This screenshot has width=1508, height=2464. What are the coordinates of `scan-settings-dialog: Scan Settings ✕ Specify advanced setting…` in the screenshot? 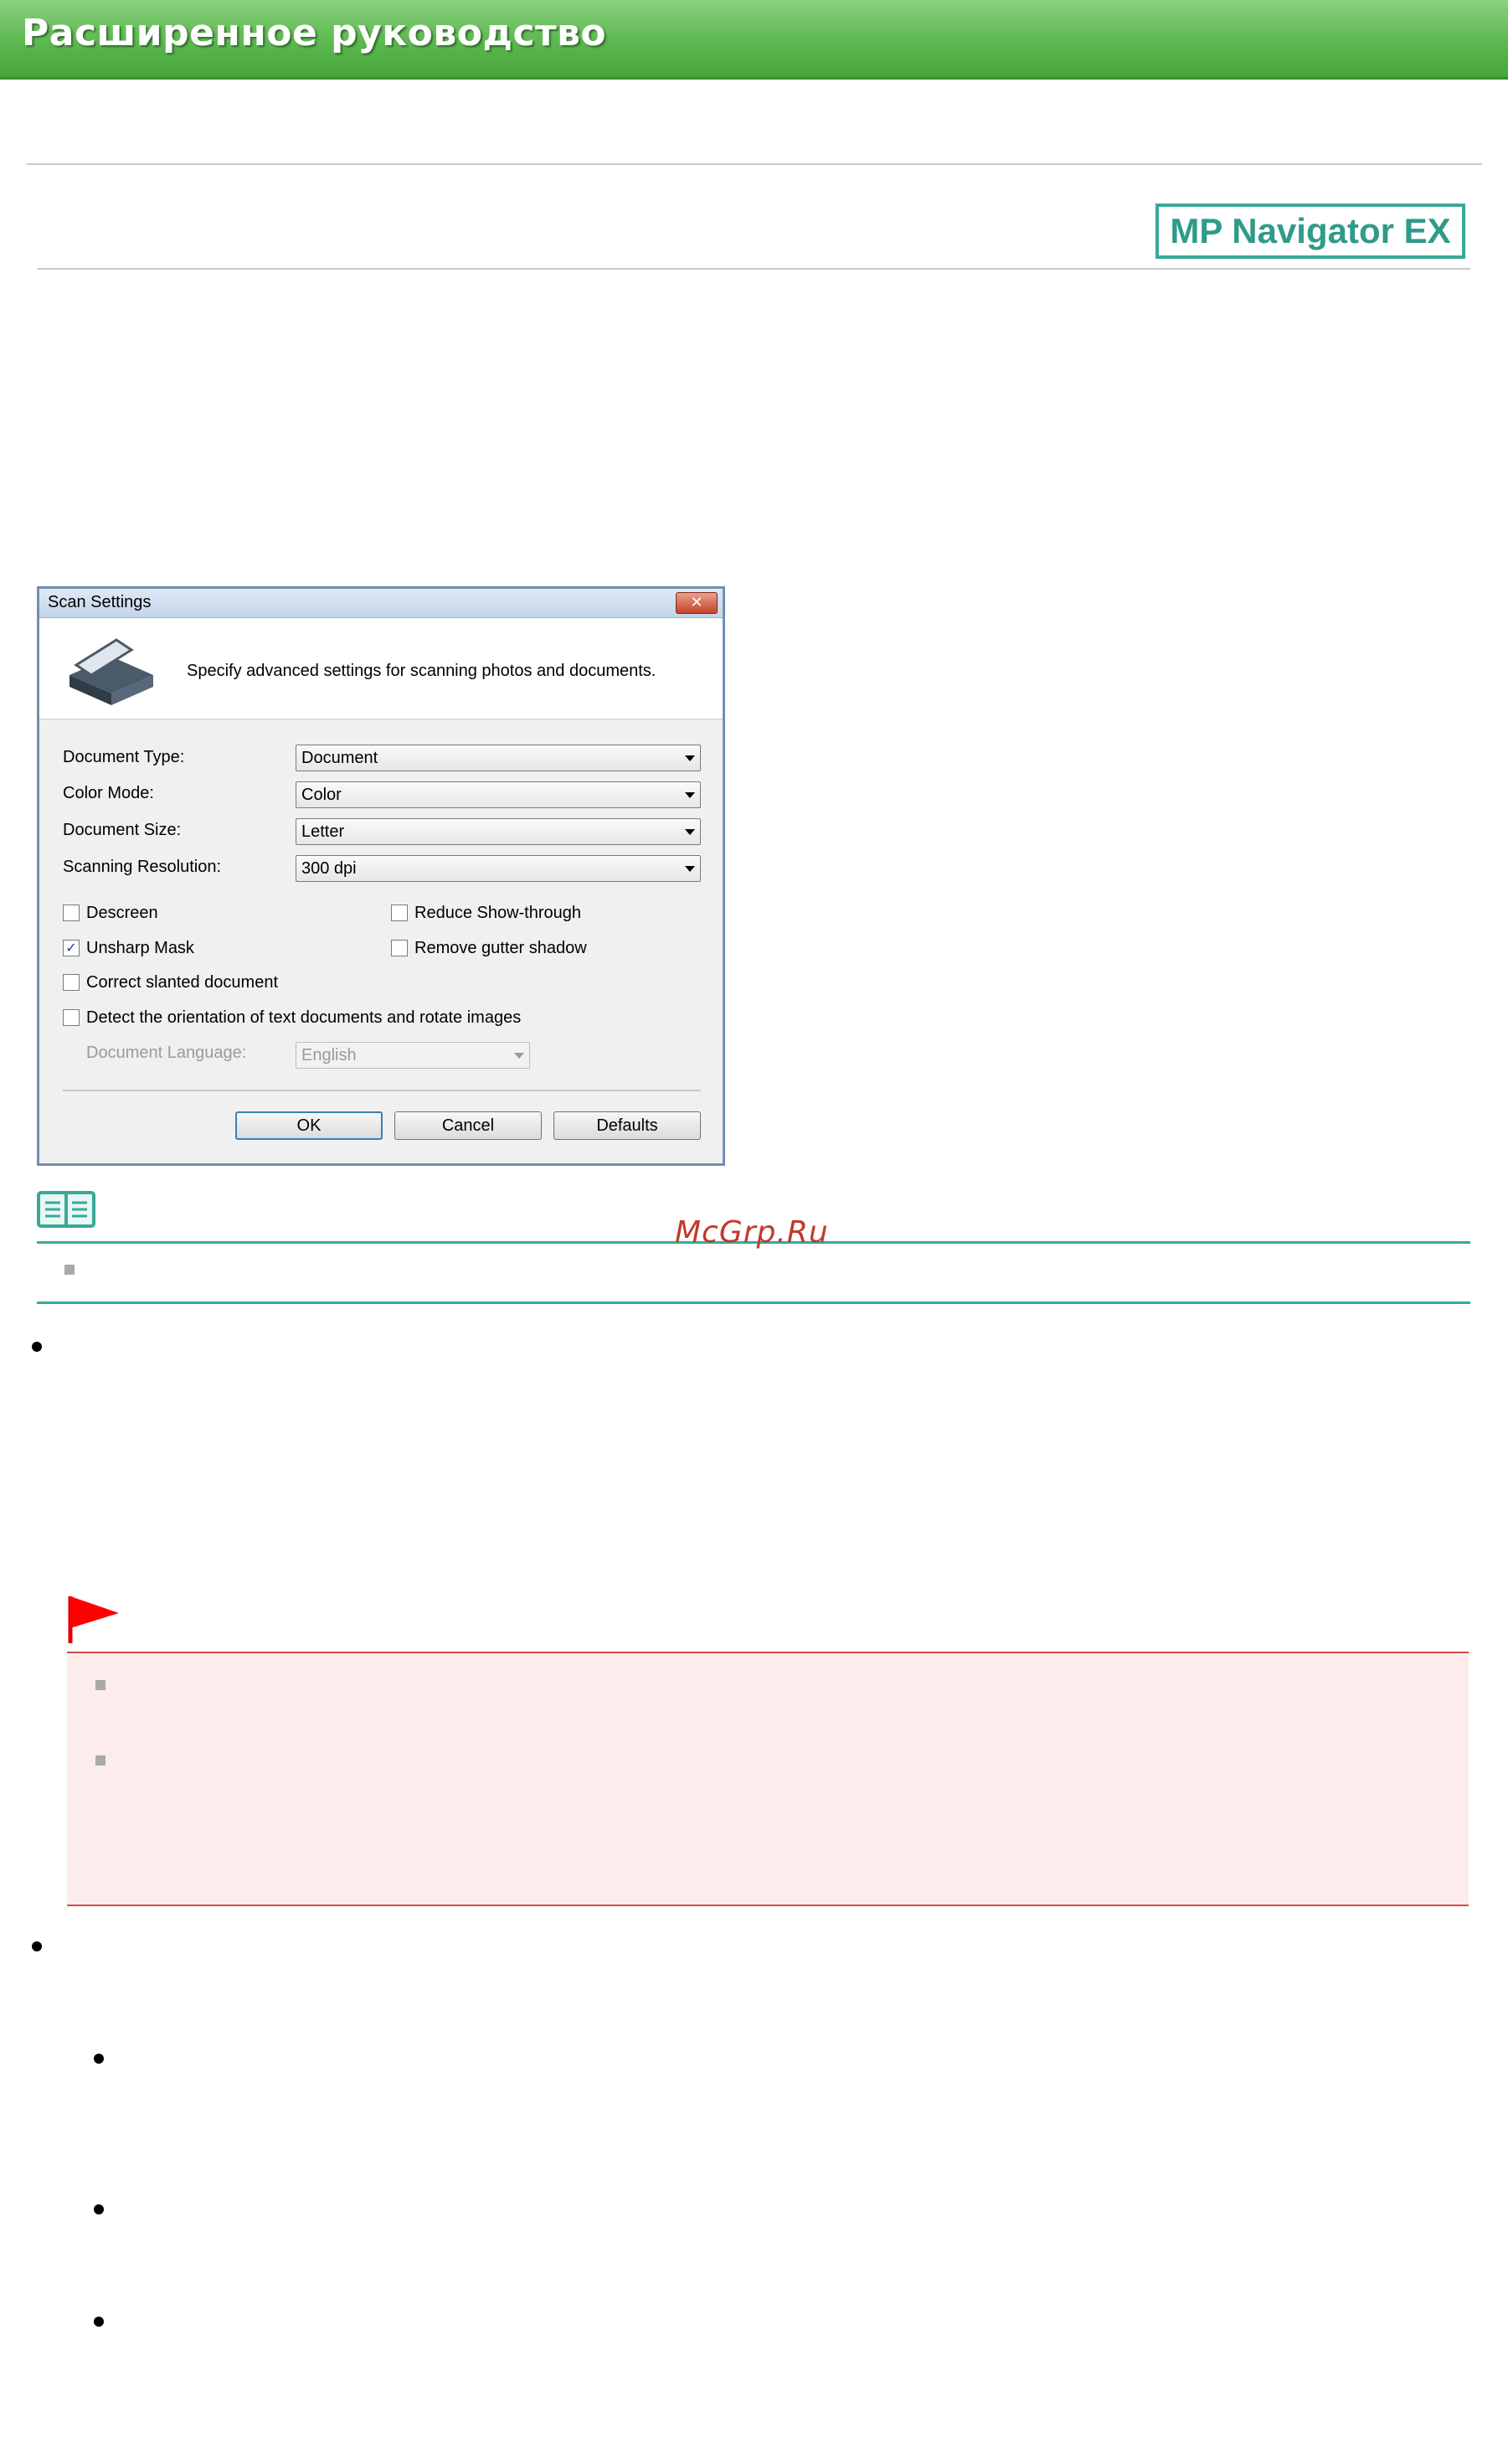 It's located at (381, 876).